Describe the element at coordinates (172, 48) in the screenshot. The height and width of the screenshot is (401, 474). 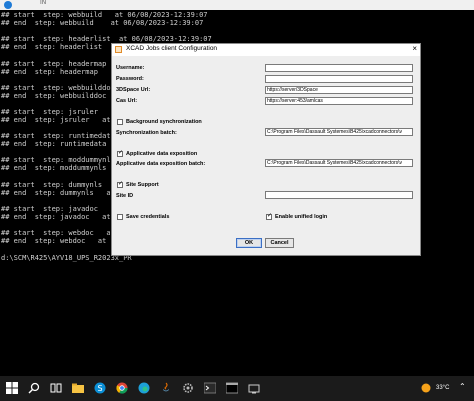
I see `dialog-title: XCAD Jobs client Configuration` at that location.